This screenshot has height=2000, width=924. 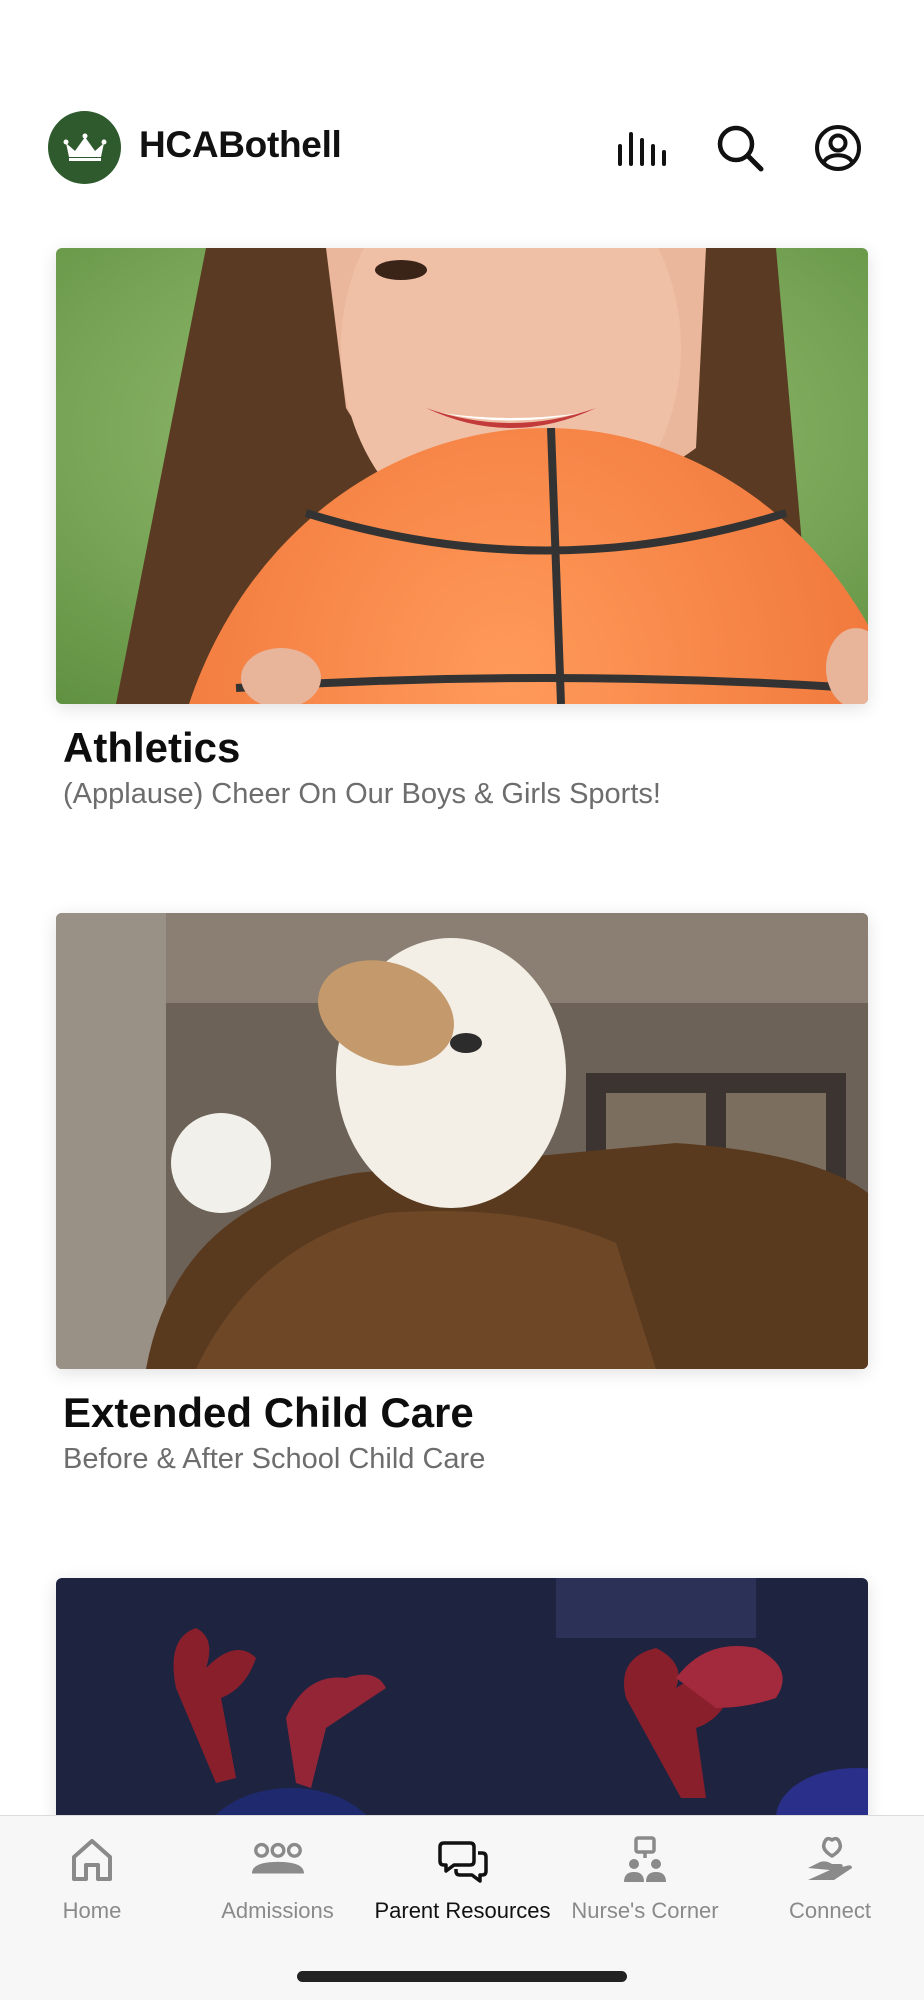 What do you see at coordinates (277, 1910) in the screenshot?
I see `tab-label: Admissions` at bounding box center [277, 1910].